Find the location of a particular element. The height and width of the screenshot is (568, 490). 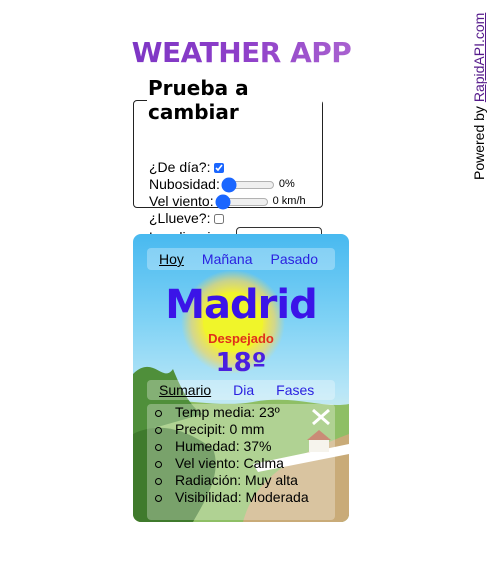

detail-visibilidad: Visibilidad: Moderada is located at coordinates (241, 497).